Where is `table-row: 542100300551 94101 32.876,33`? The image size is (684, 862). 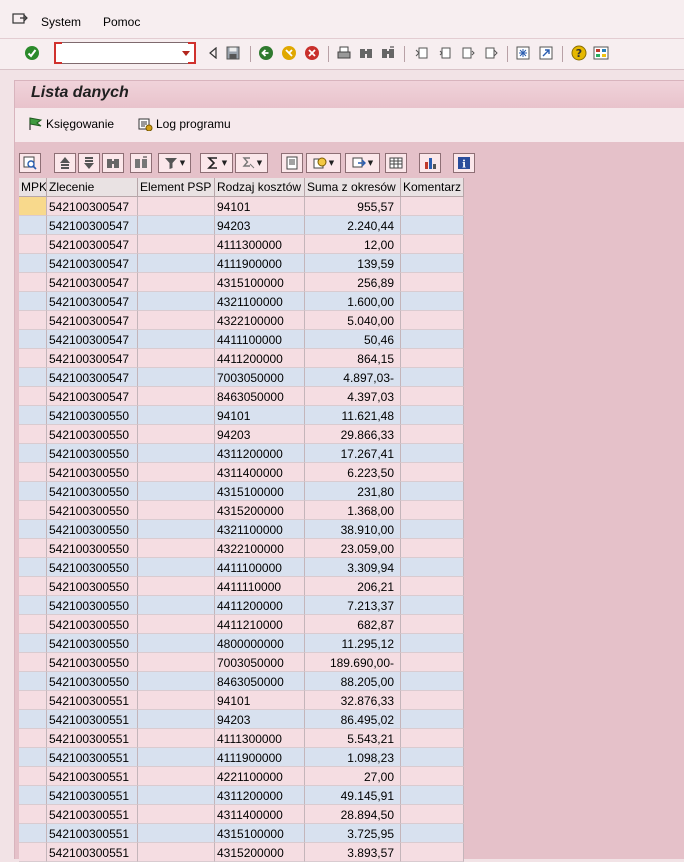 table-row: 542100300551 94101 32.876,33 is located at coordinates (241, 700).